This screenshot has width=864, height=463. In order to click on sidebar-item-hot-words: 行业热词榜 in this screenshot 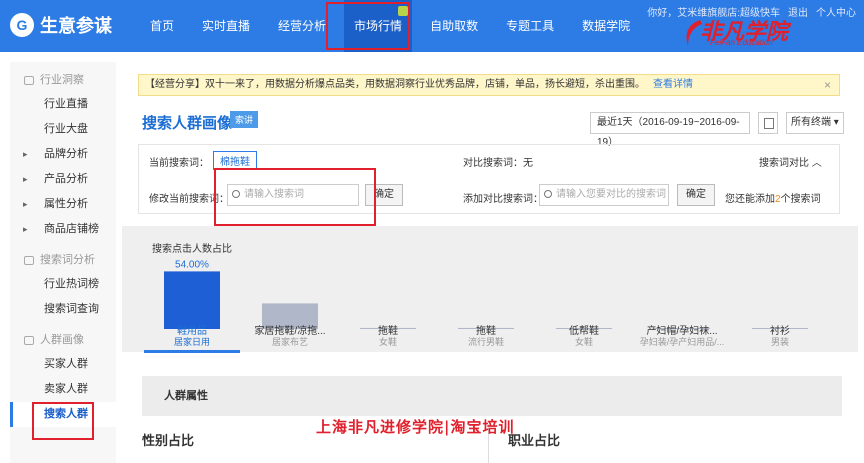, I will do `click(63, 284)`.